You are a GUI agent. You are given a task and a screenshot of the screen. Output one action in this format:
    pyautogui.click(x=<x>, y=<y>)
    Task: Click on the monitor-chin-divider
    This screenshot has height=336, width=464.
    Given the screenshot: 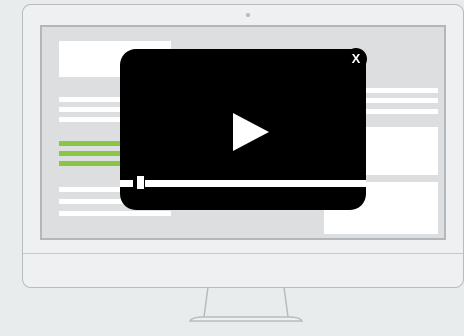 What is the action you would take?
    pyautogui.click(x=243, y=253)
    